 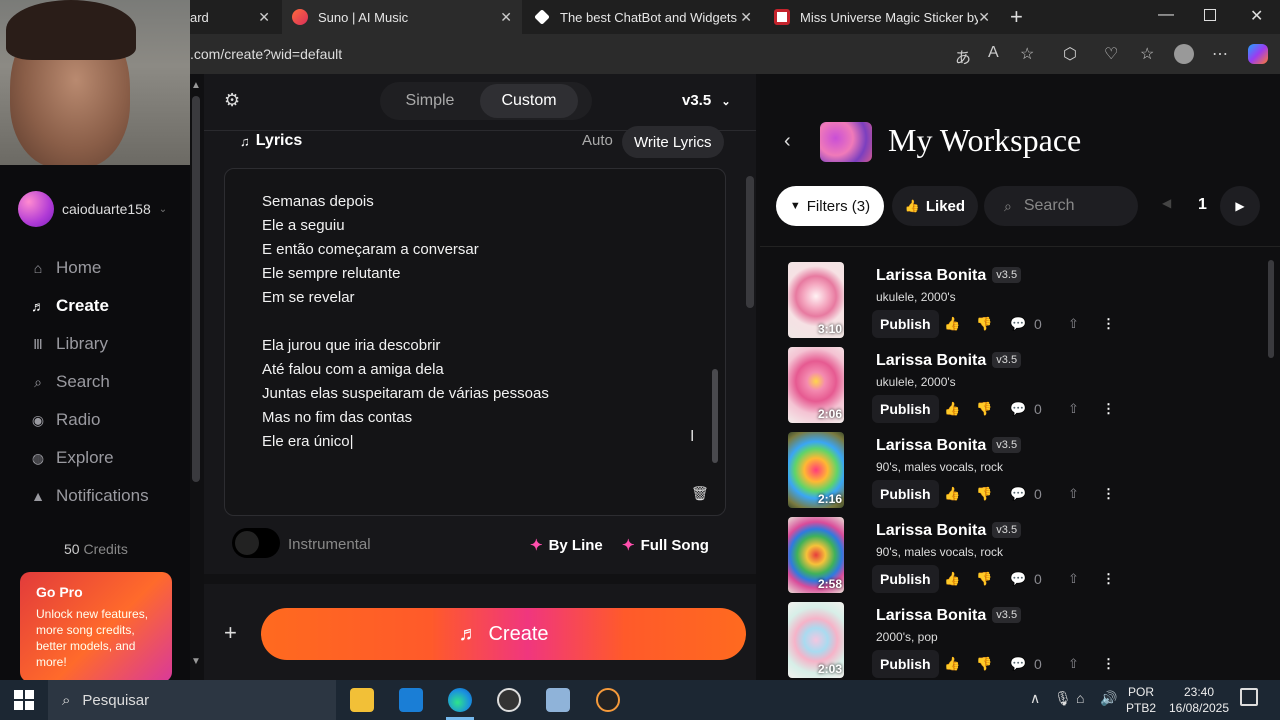 I want to click on browser-tab: The best ChatBot and Widgets fo ✕, so click(x=643, y=17).